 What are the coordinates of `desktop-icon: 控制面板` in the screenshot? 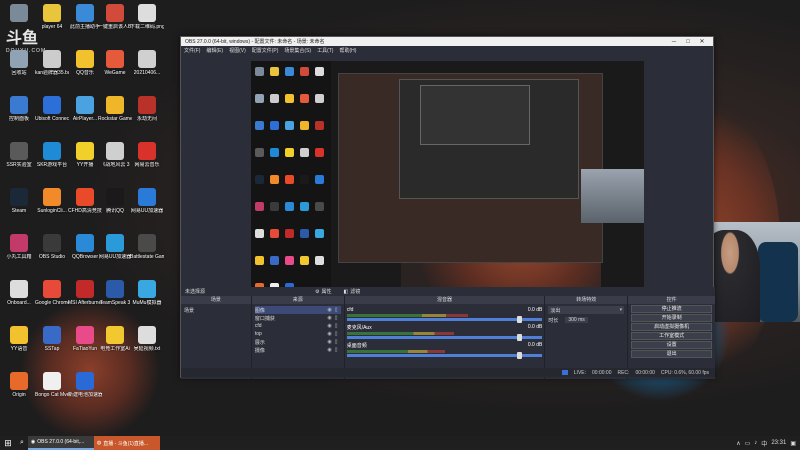 It's located at (19, 109).